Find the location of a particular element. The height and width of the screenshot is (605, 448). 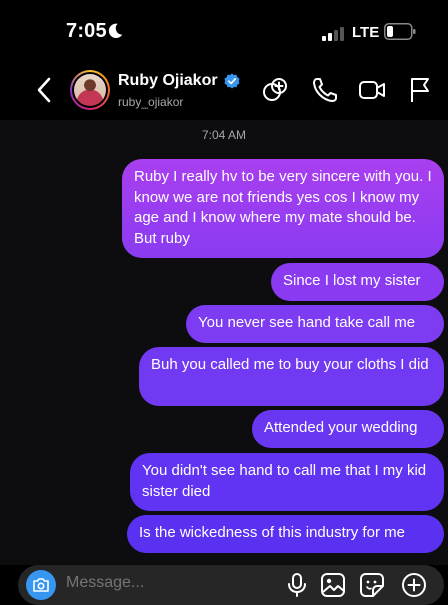

status-bar: 7:05 LTE is located at coordinates (224, 31).